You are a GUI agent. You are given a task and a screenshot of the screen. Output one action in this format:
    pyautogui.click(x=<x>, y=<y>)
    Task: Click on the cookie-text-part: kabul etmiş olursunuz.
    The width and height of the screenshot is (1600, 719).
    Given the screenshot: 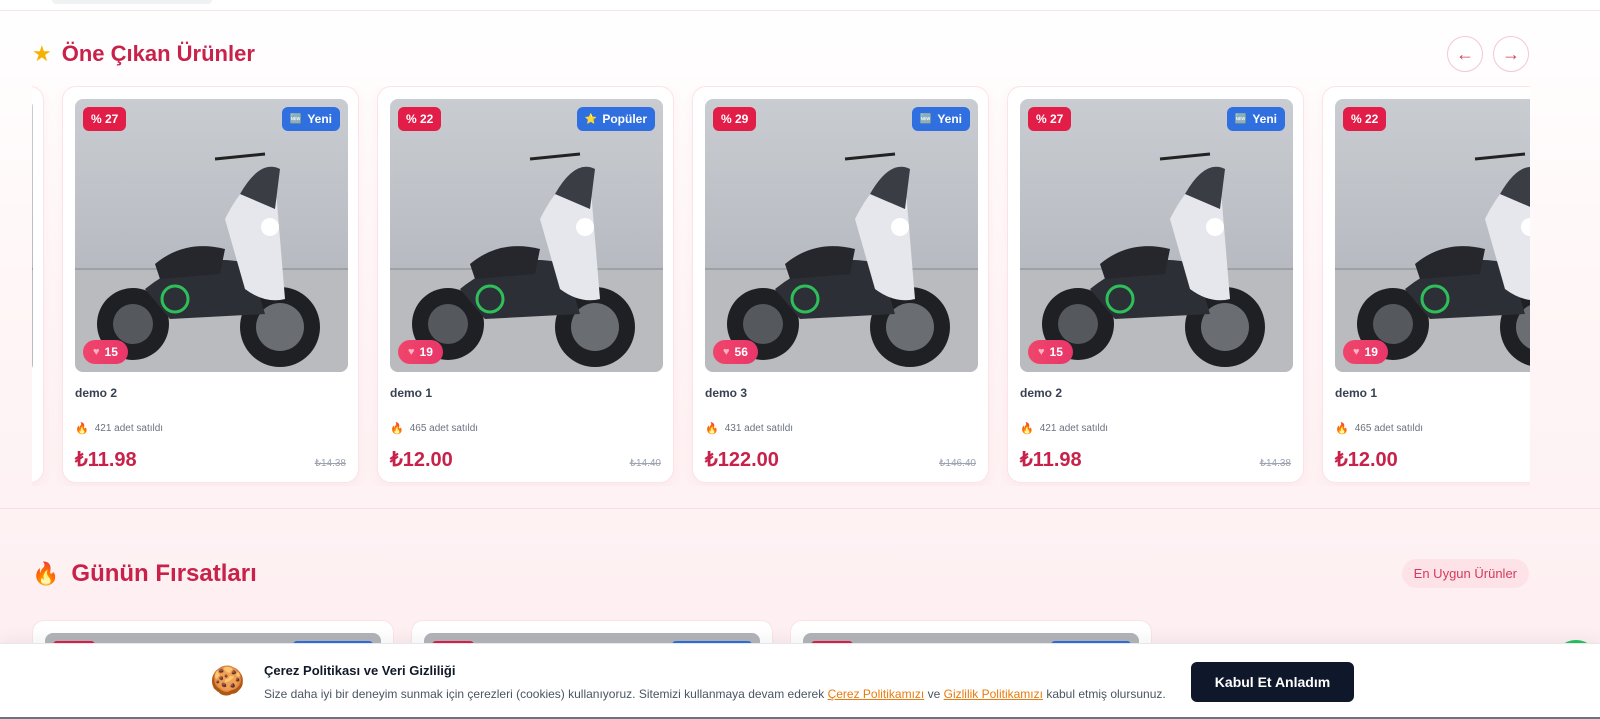 What is the action you would take?
    pyautogui.click(x=1104, y=694)
    